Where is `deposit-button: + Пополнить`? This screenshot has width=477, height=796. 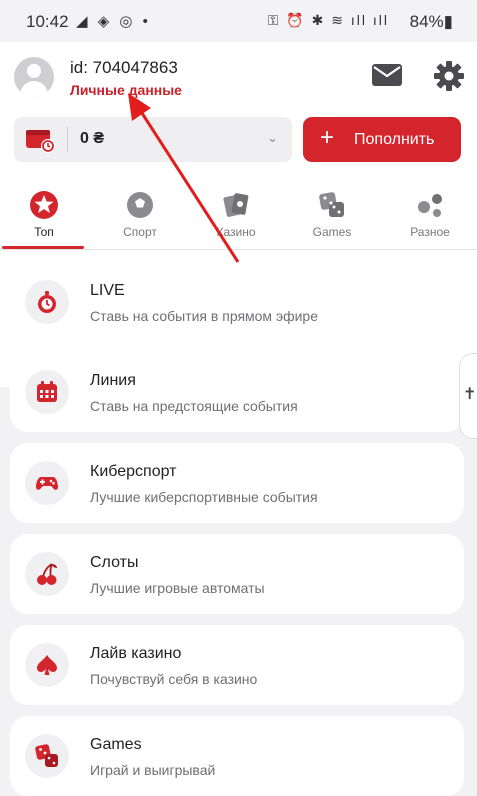 deposit-button: + Пополнить is located at coordinates (382, 139).